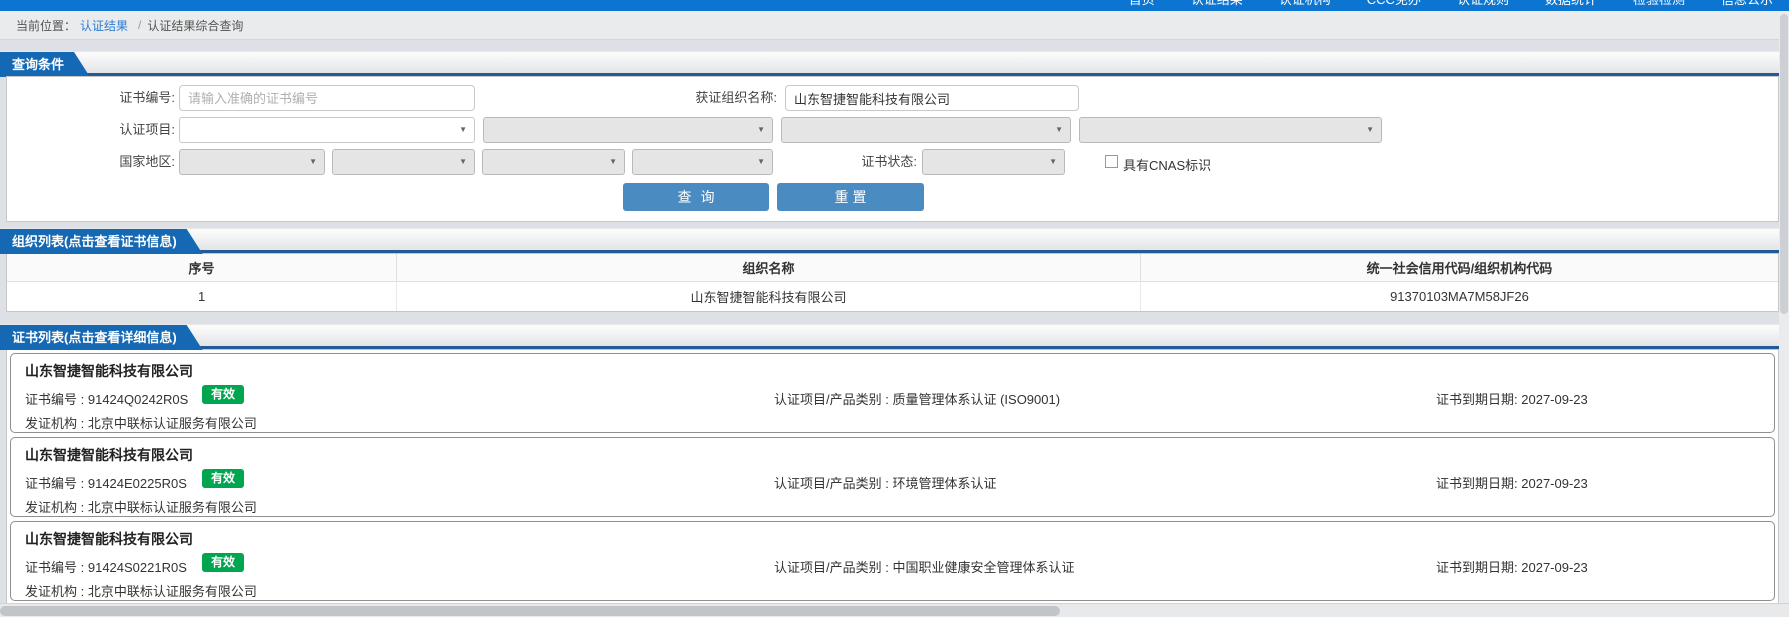  I want to click on org-row-name: 山东智捷智能科技有限公司, so click(768, 295).